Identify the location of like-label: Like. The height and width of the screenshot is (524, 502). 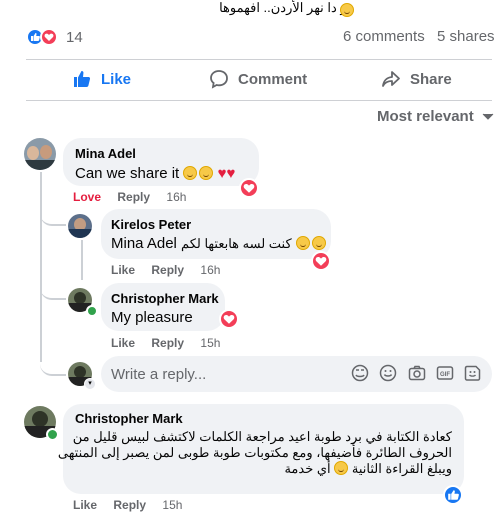
(116, 79).